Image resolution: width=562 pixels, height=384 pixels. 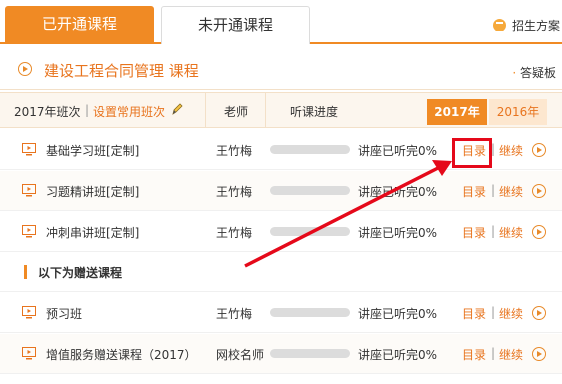 What do you see at coordinates (64, 313) in the screenshot?
I see `course-name: 预习班` at bounding box center [64, 313].